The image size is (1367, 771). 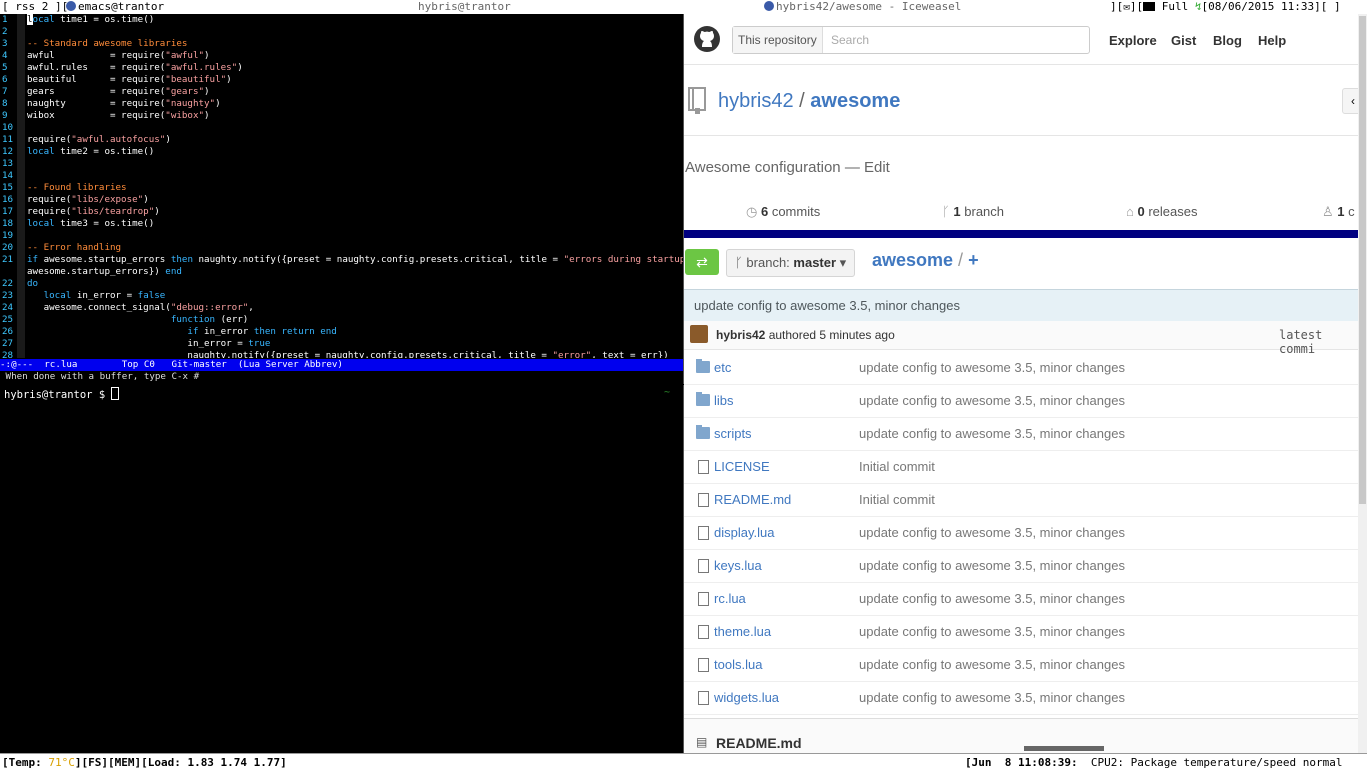 I want to click on code-line: 10, so click(x=341, y=128).